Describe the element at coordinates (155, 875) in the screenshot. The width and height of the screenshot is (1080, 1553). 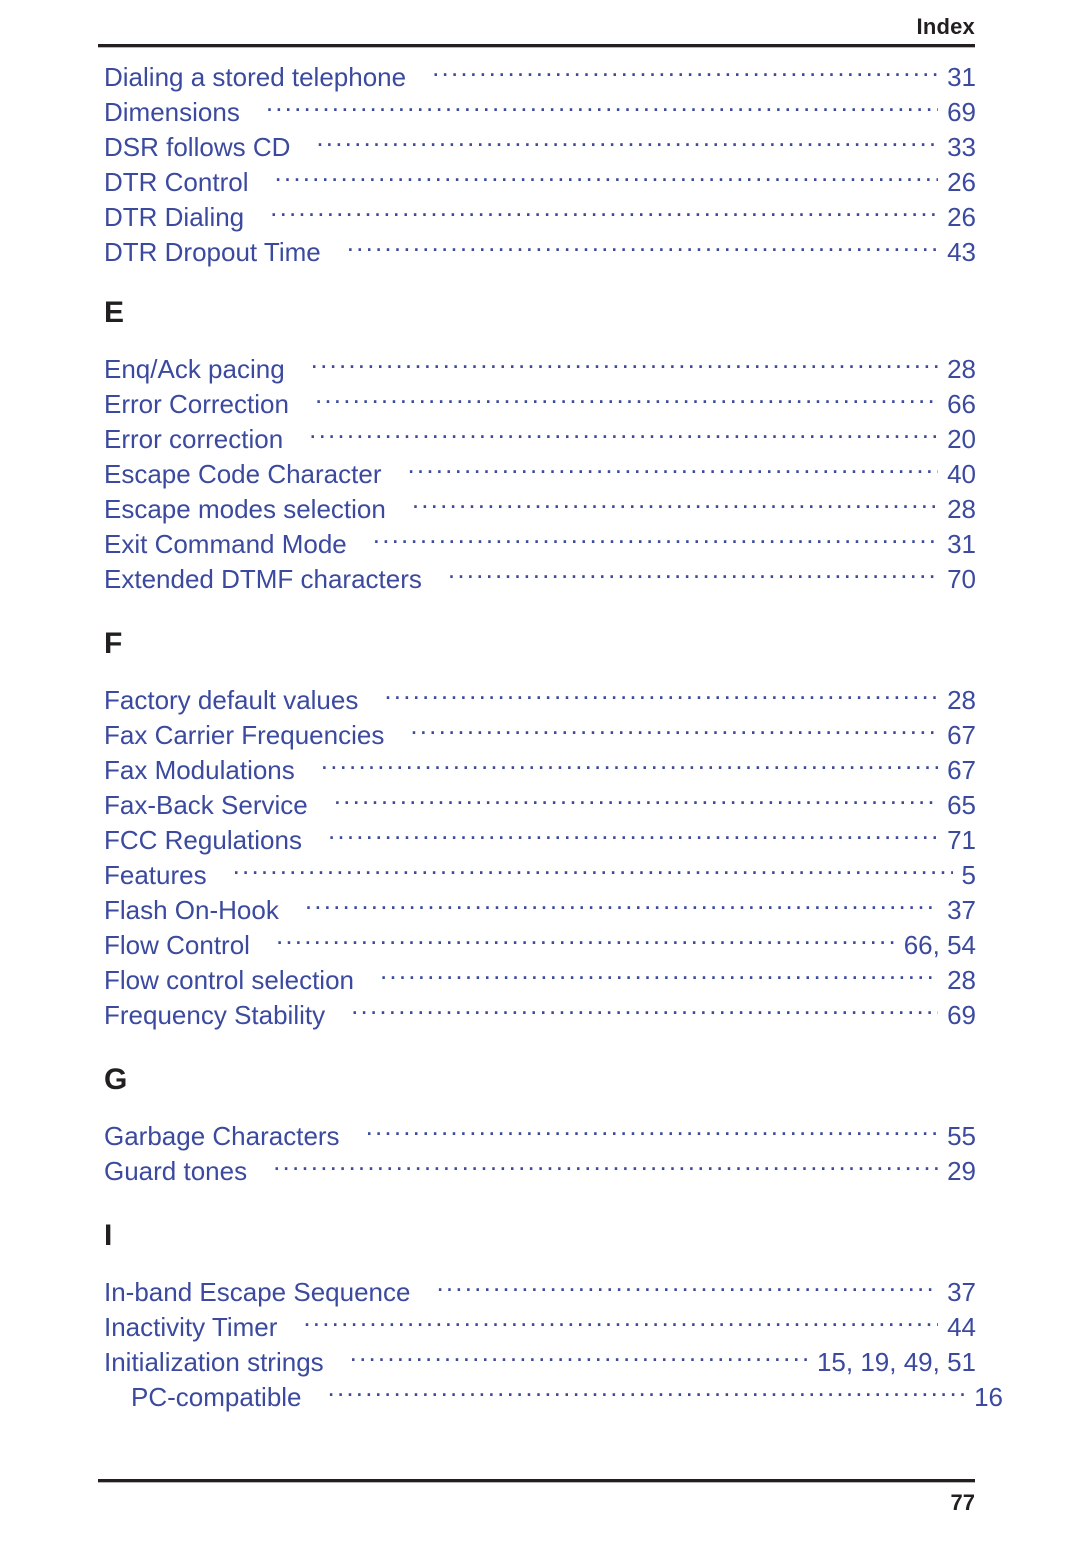
I see `index-entry-label: Features` at that location.